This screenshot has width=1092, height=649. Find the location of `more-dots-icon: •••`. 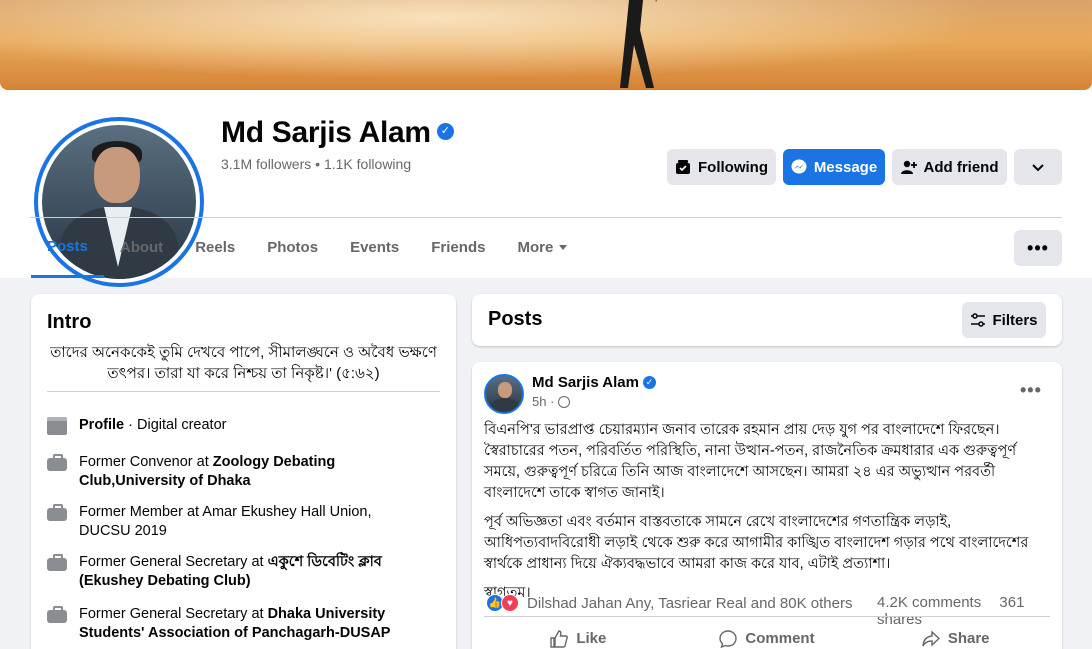

more-dots-icon: ••• is located at coordinates (1038, 248).